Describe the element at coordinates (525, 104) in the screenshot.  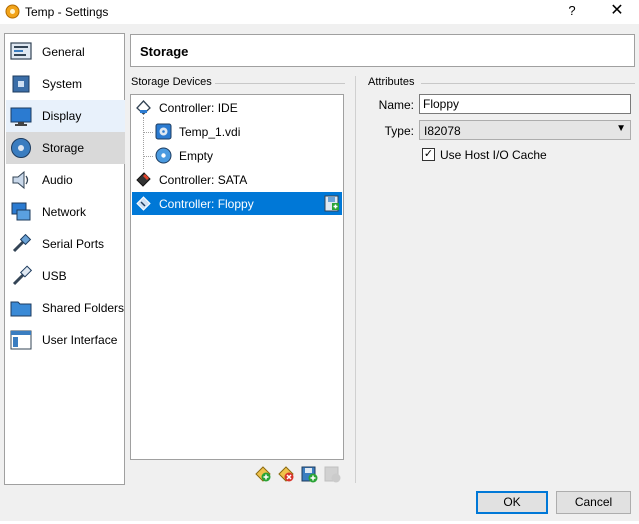
I see `name-input` at that location.